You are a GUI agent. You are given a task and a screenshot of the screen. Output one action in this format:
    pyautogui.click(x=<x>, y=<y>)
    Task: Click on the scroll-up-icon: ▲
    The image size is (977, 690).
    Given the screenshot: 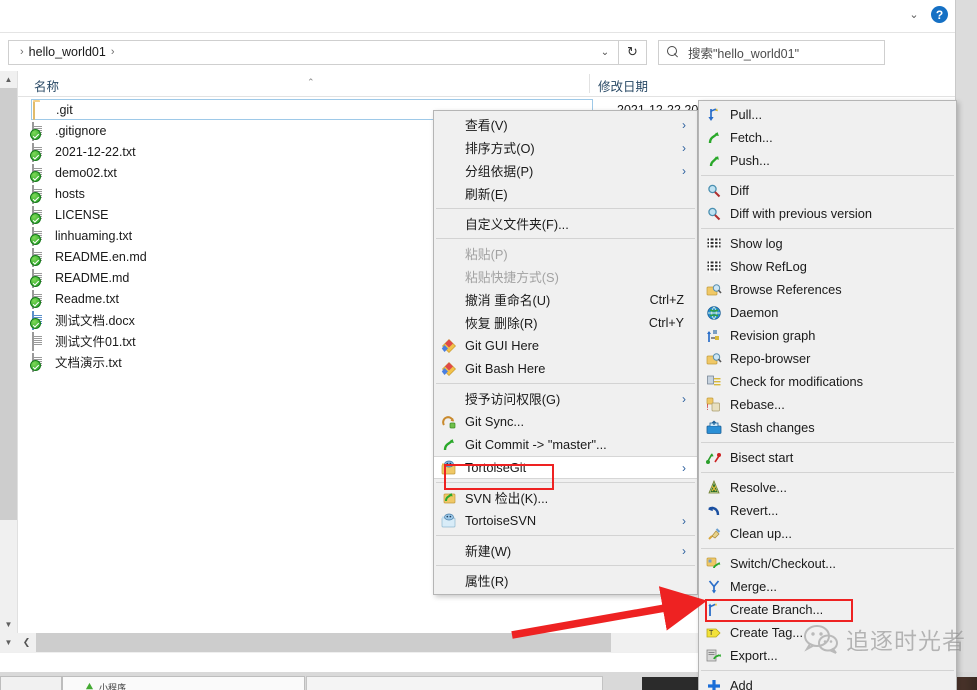 What is the action you would take?
    pyautogui.click(x=8, y=79)
    